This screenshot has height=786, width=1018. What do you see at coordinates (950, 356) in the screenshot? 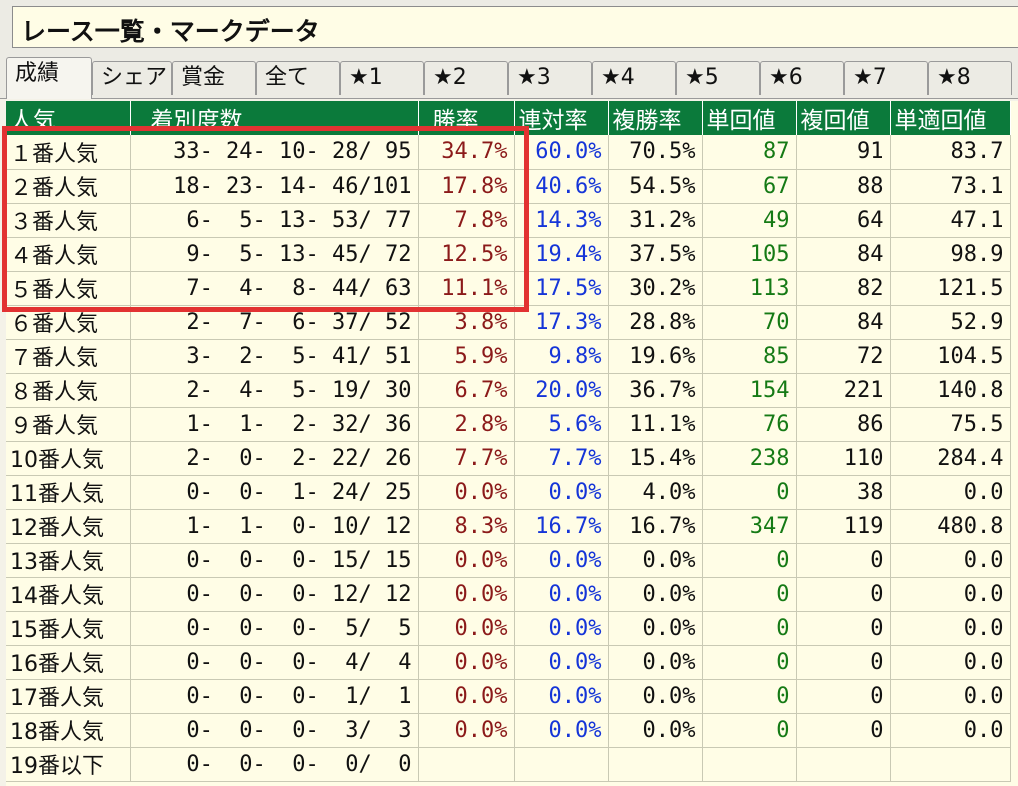
I see `adj-win-return-cell: 104.5` at bounding box center [950, 356].